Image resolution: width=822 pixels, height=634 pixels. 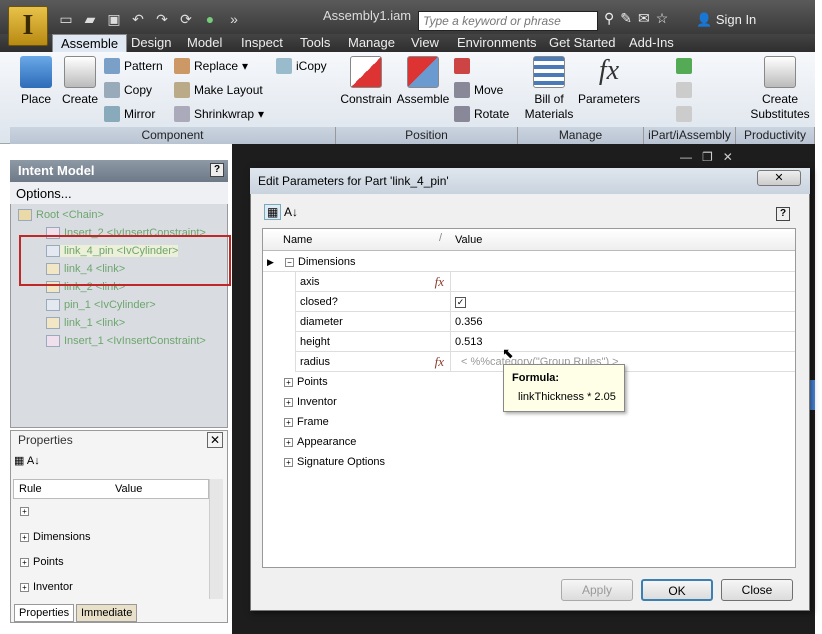 I want to click on shrinkwrap-button: Shrinkwrap ▾, so click(x=219, y=114).